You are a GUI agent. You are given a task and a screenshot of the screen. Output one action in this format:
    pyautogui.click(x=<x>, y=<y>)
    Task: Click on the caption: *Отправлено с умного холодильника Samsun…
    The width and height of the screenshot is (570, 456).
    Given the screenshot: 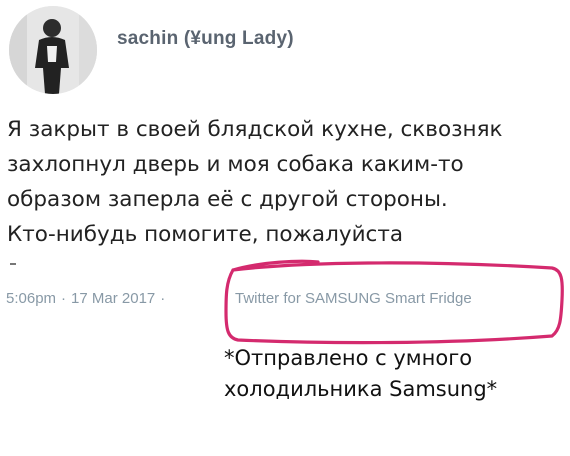 What is the action you would take?
    pyautogui.click(x=360, y=374)
    